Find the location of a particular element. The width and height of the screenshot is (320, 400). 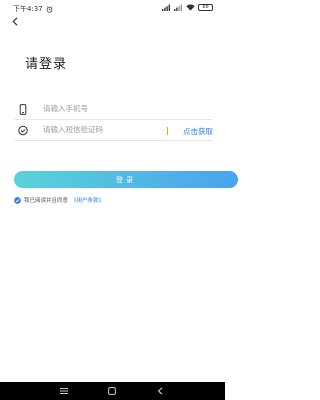

code-divider is located at coordinates (167, 131).